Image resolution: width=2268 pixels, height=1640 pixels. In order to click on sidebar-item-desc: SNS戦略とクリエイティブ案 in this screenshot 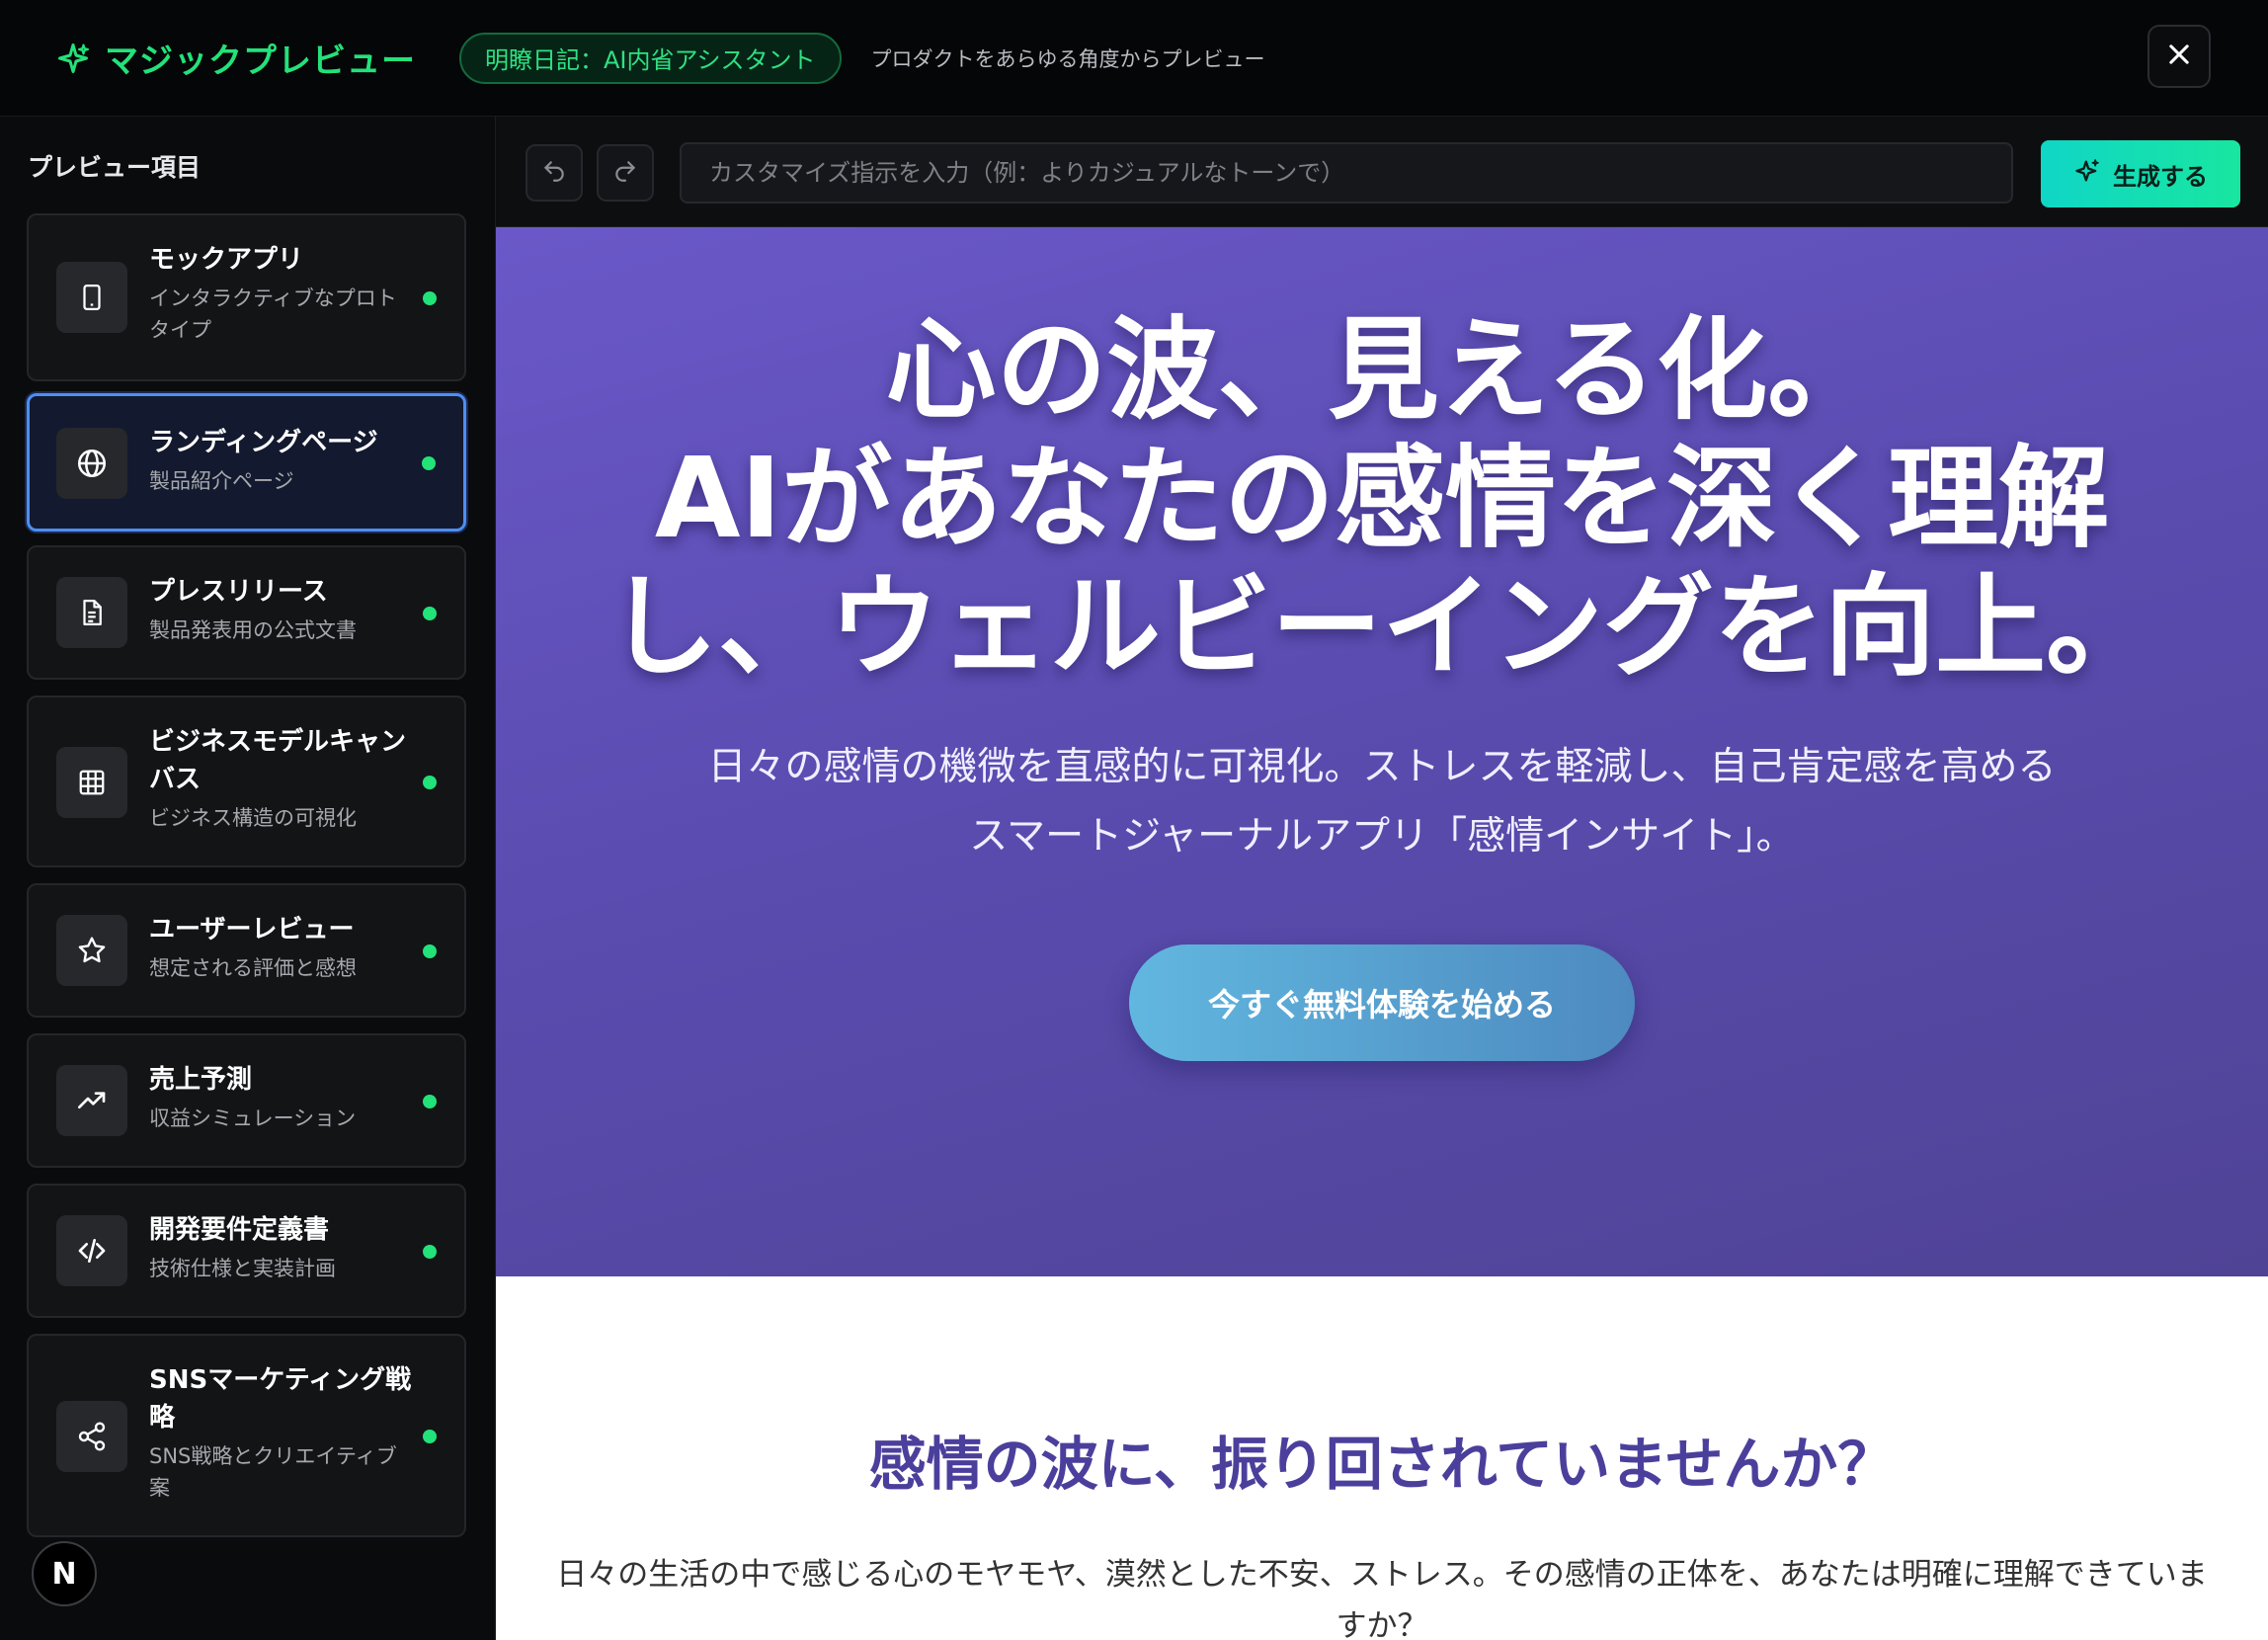, I will do `click(273, 1472)`.